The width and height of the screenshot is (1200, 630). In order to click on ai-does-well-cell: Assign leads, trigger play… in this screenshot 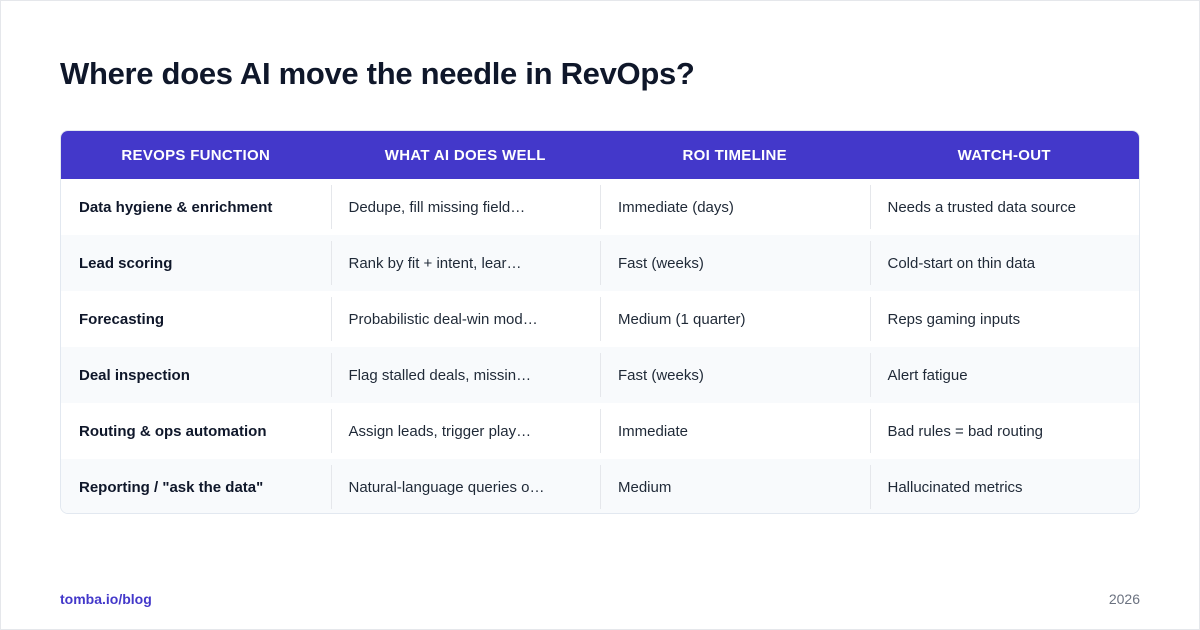, I will do `click(465, 431)`.